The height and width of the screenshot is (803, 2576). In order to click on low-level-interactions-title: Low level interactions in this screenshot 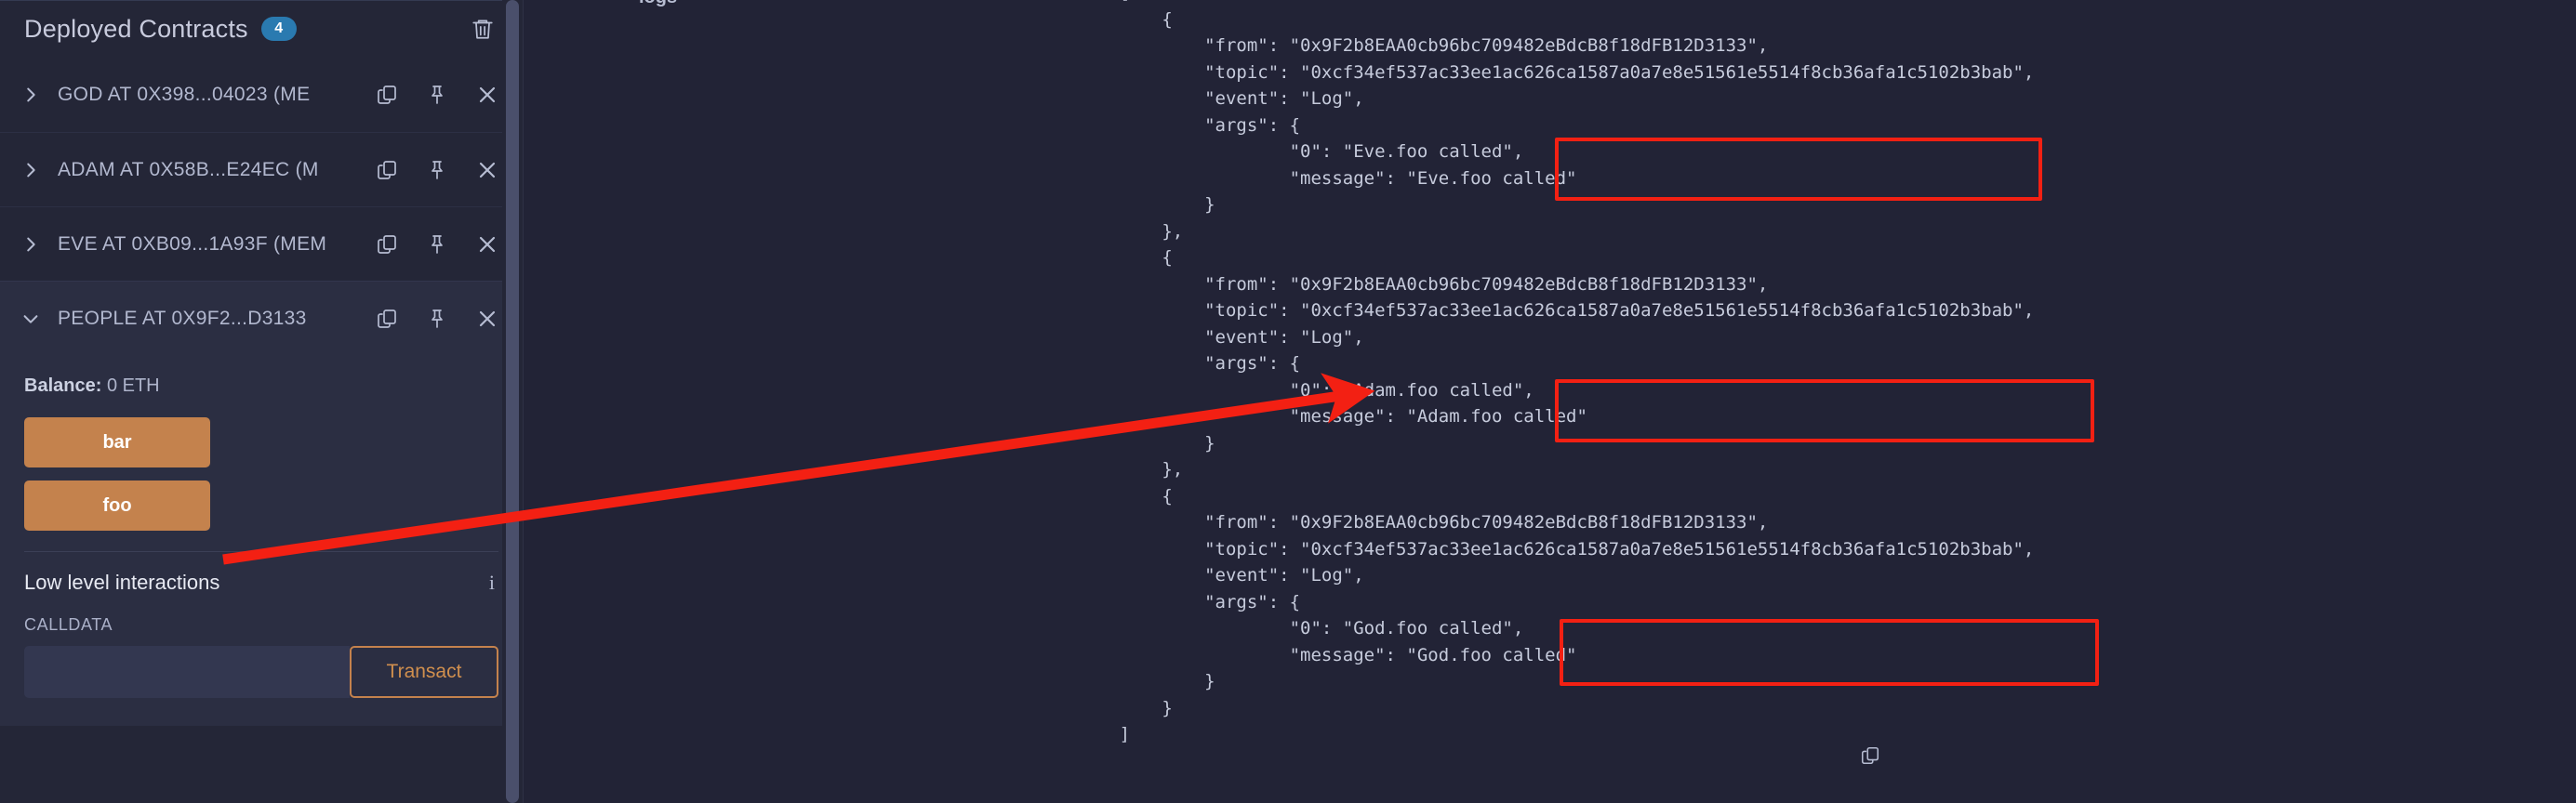, I will do `click(122, 582)`.